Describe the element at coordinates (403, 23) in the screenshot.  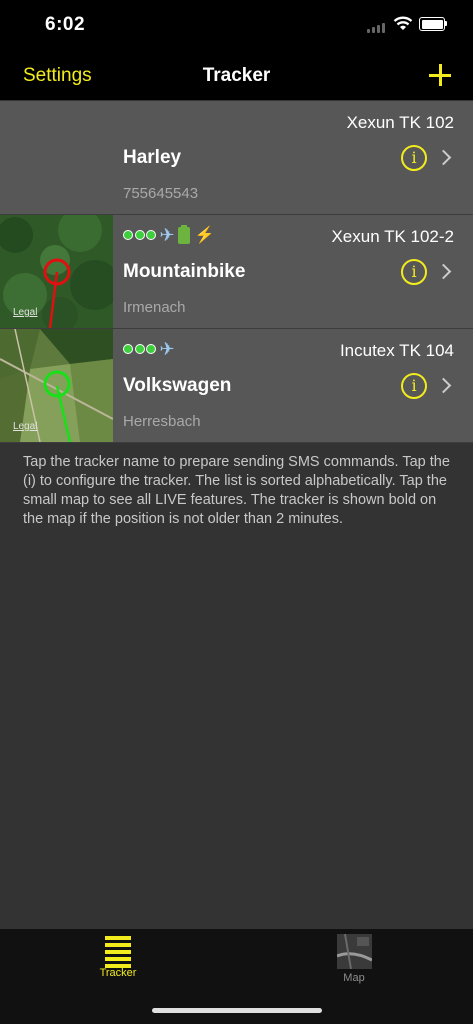
I see `wifi-icon` at that location.